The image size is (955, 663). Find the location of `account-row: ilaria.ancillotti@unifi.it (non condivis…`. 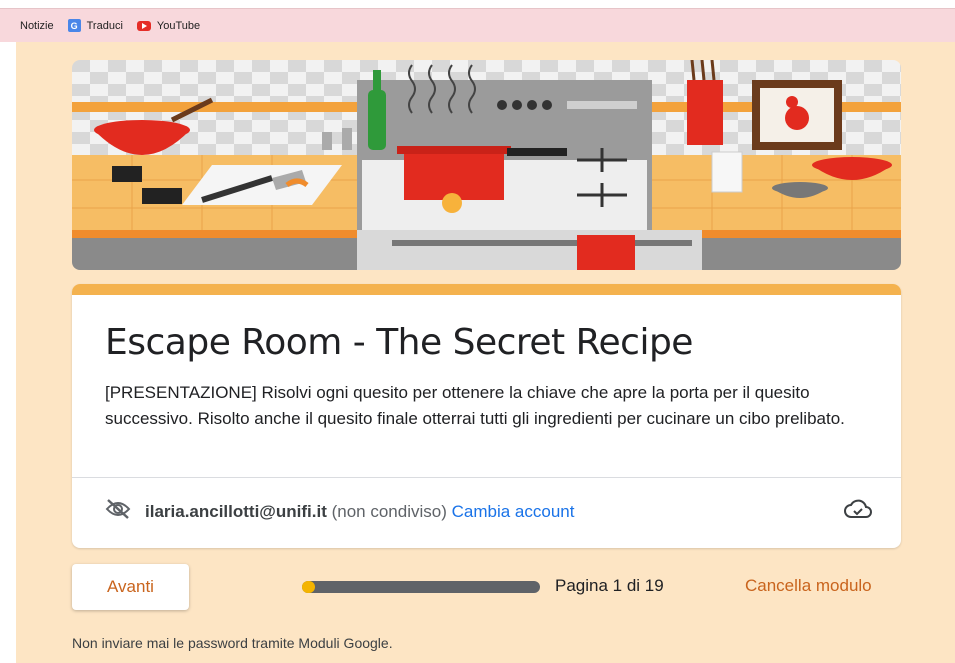

account-row: ilaria.ancillotti@unifi.it (non condivis… is located at coordinates (339, 511).